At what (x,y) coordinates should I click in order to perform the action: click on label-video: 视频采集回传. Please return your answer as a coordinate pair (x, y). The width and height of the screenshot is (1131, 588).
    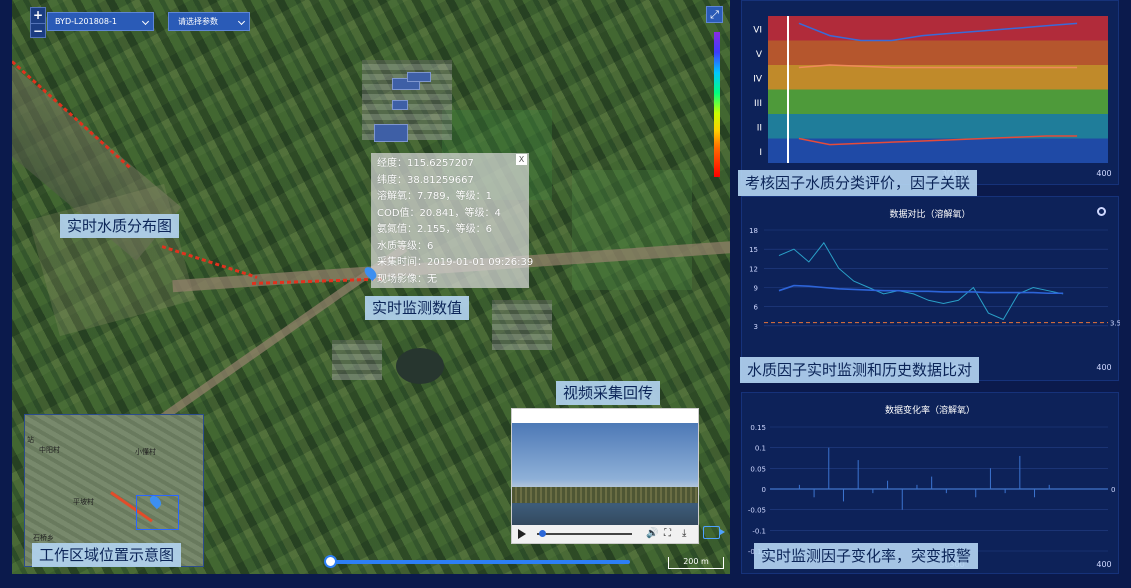
    Looking at the image, I should click on (608, 393).